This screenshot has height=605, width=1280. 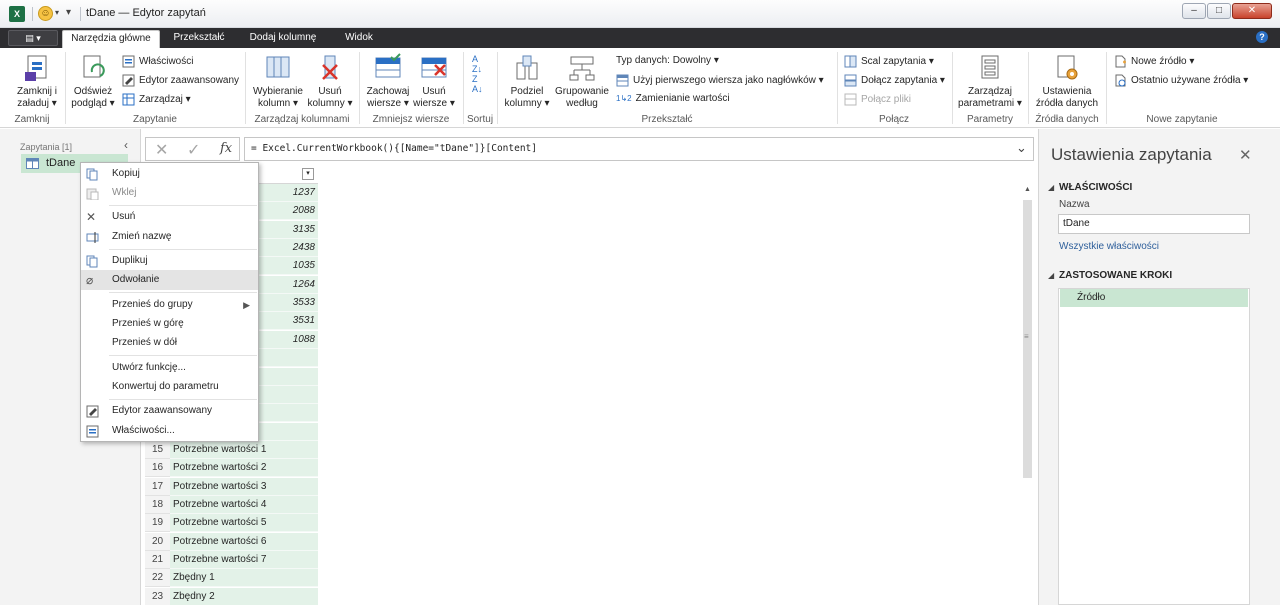 I want to click on row-number: 22, so click(x=157, y=578).